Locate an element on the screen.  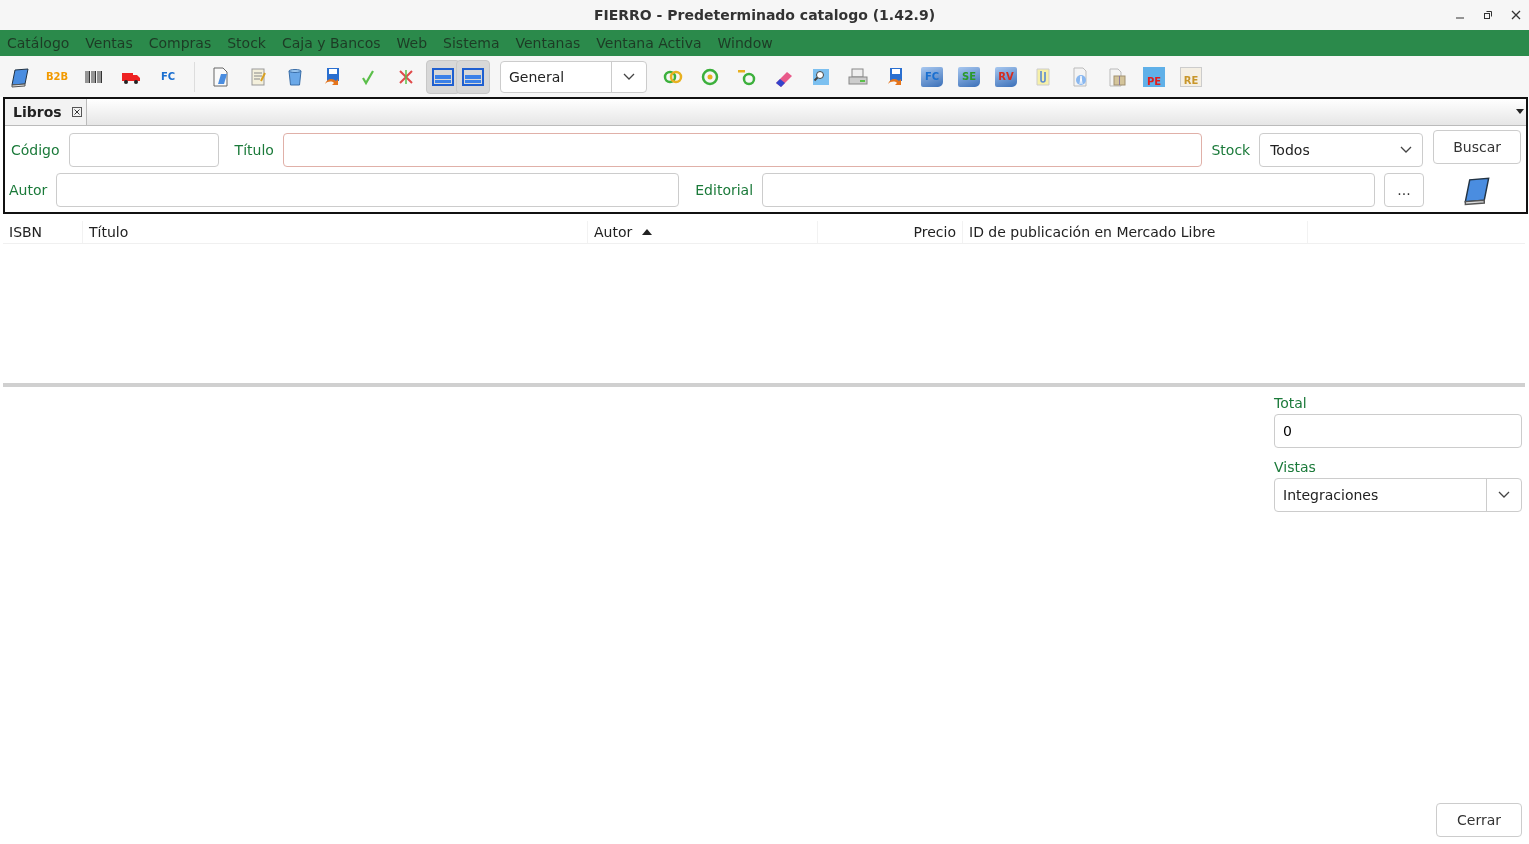
total-label: Total is located at coordinates (1291, 403).